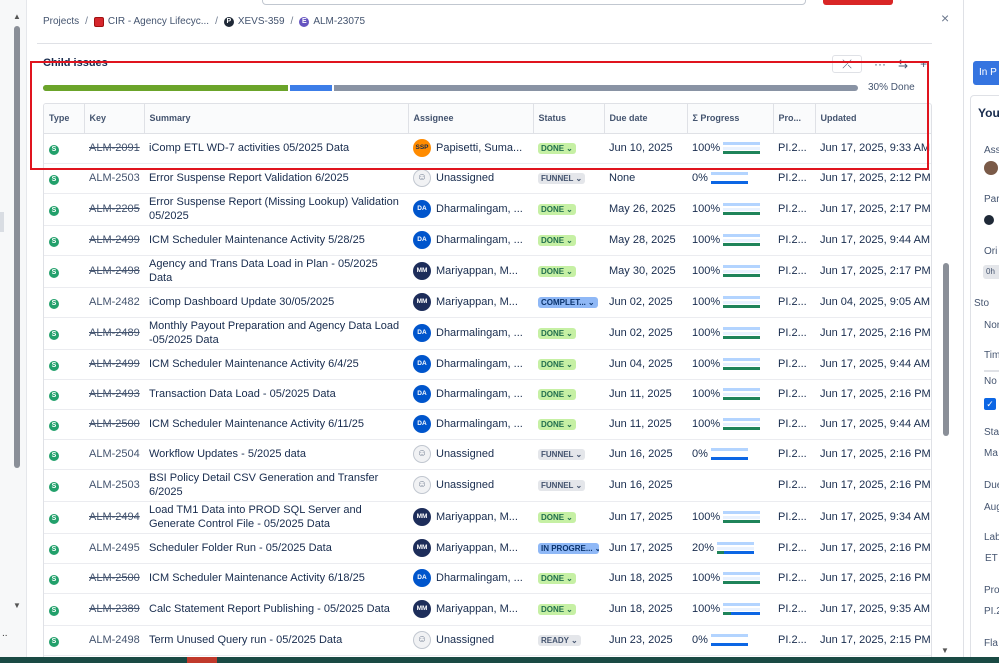 Image resolution: width=999 pixels, height=663 pixels. Describe the element at coordinates (568, 302) in the screenshot. I see `status-dropdown: COMPLET... ⌄` at that location.